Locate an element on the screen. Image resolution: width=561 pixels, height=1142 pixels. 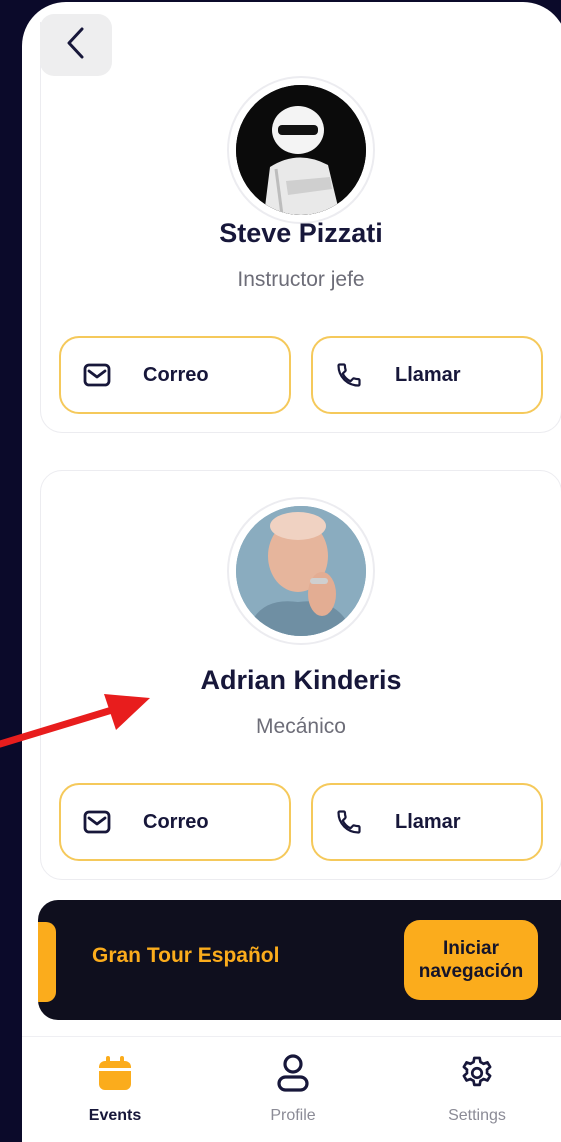
tab-label: Profile is located at coordinates (293, 1115).